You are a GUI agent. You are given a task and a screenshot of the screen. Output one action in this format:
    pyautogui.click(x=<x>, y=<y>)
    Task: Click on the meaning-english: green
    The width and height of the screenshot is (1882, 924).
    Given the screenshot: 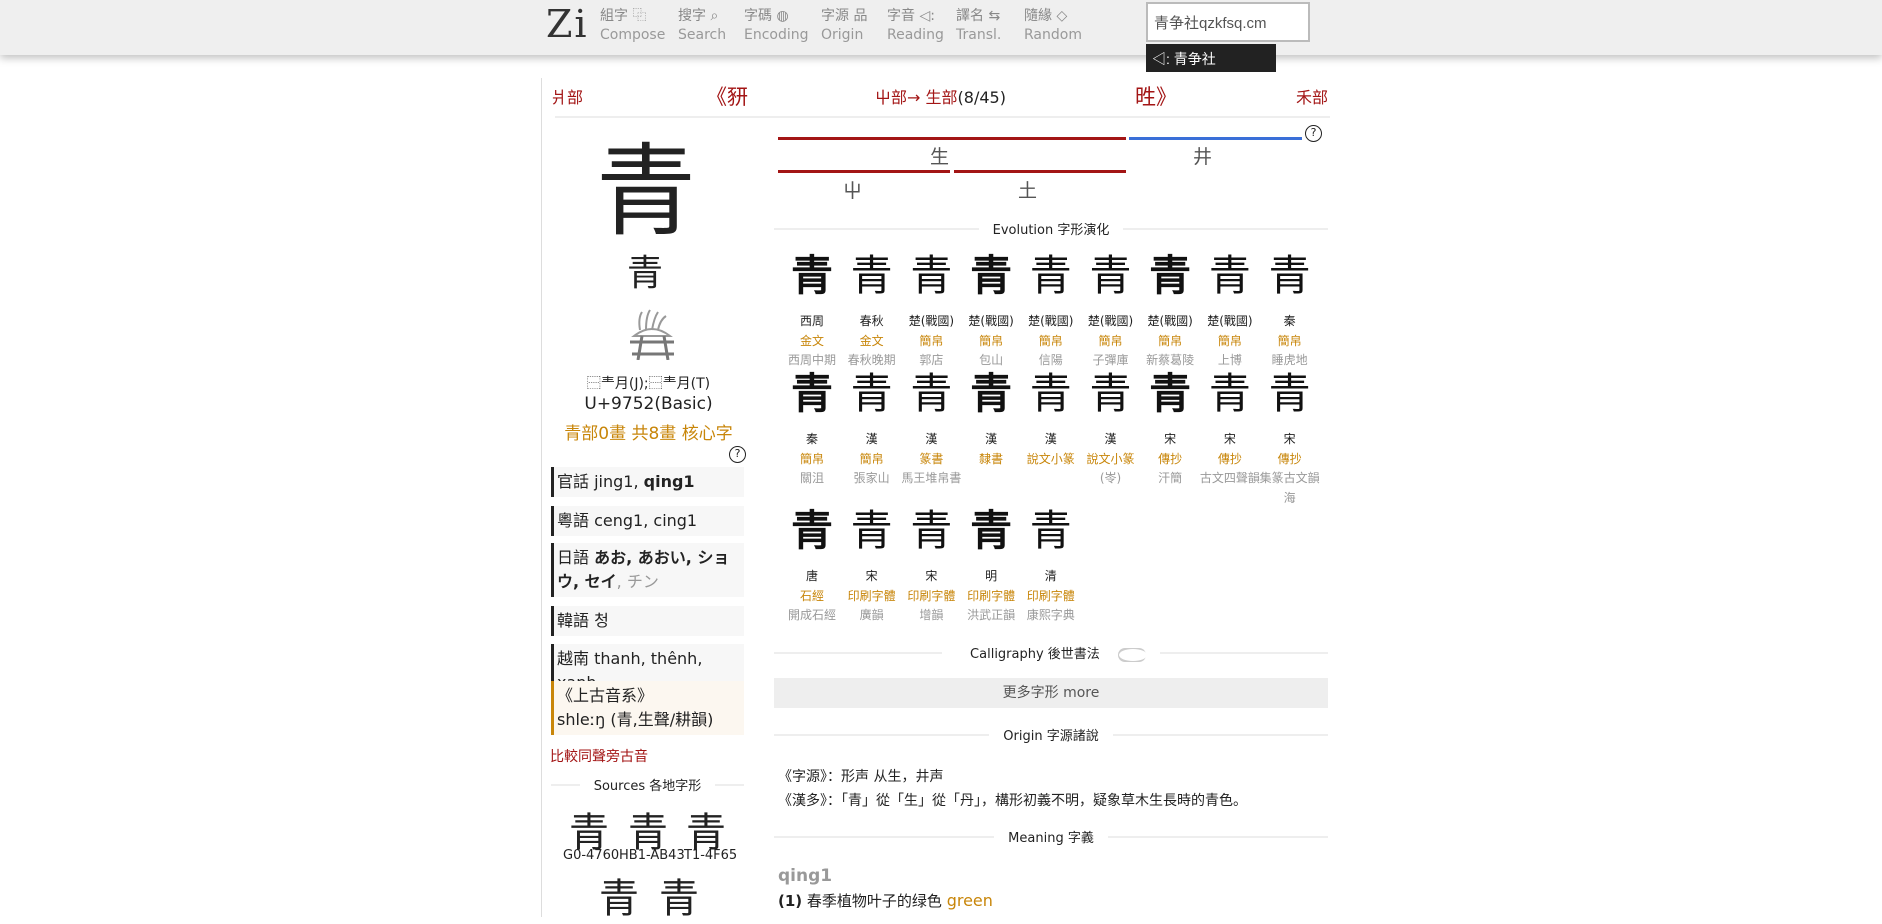 What is the action you would take?
    pyautogui.click(x=970, y=900)
    